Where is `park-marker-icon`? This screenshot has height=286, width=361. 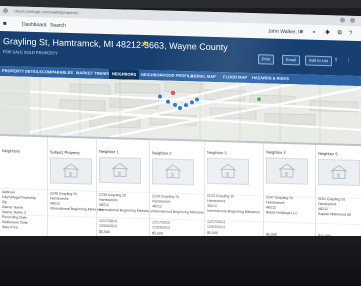 park-marker-icon is located at coordinates (259, 99).